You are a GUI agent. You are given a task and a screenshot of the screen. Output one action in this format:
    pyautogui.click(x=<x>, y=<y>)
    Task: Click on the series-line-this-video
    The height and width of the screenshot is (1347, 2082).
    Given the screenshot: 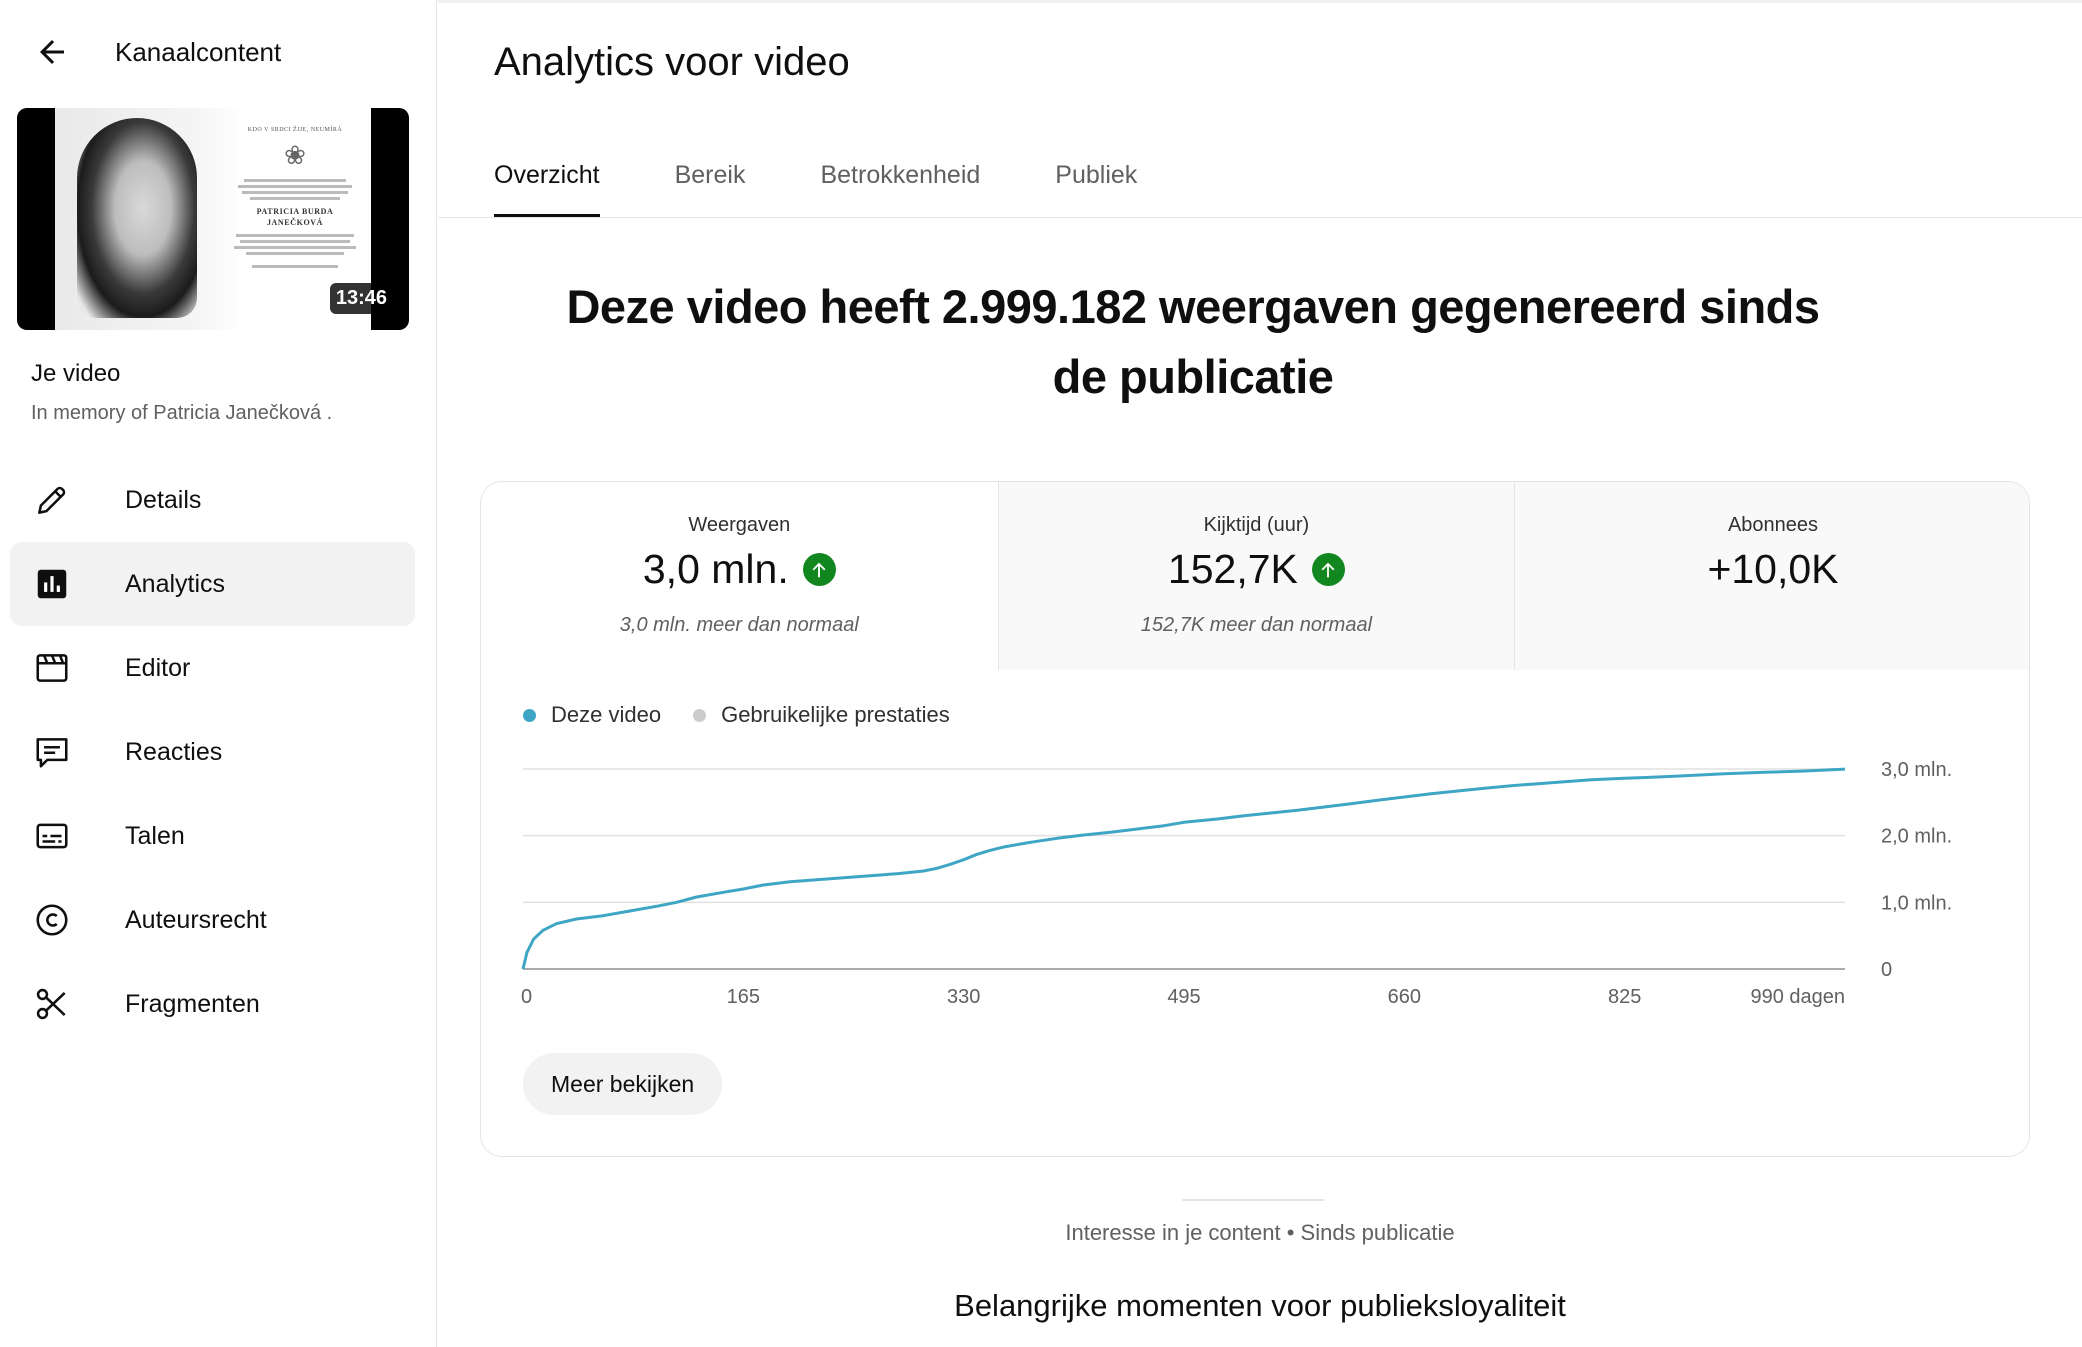 What is the action you would take?
    pyautogui.click(x=1183, y=868)
    